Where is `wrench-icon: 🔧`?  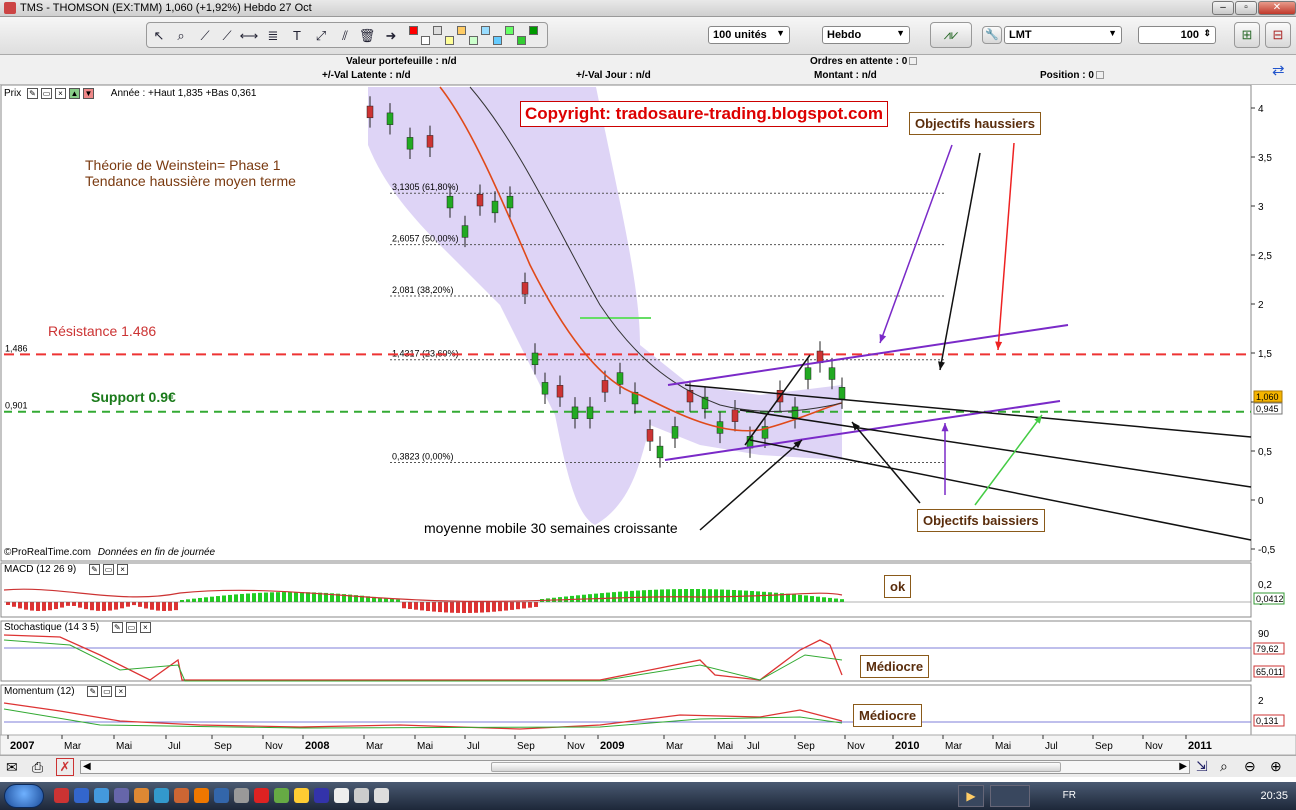
wrench-icon: 🔧 is located at coordinates (992, 35).